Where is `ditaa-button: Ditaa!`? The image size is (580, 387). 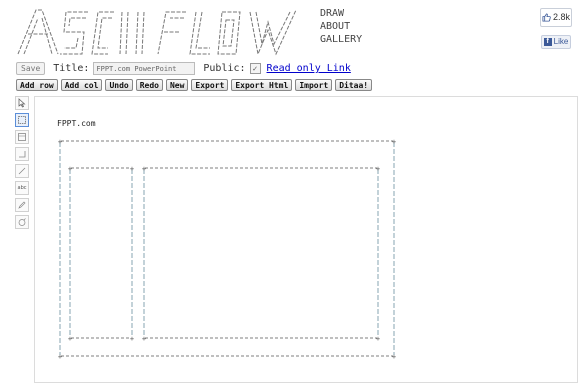
ditaa-button: Ditaa! is located at coordinates (354, 85).